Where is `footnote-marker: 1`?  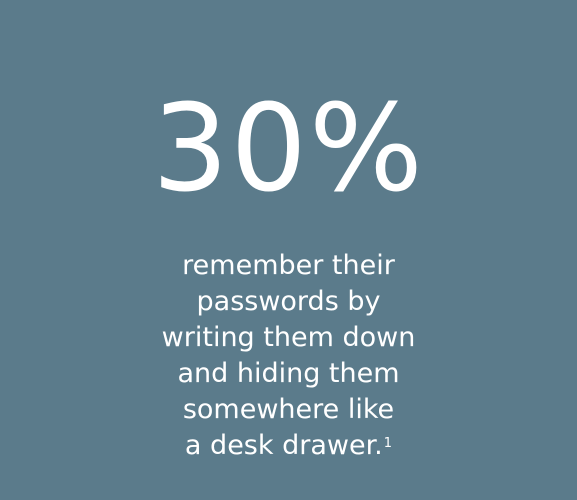 footnote-marker: 1 is located at coordinates (388, 443).